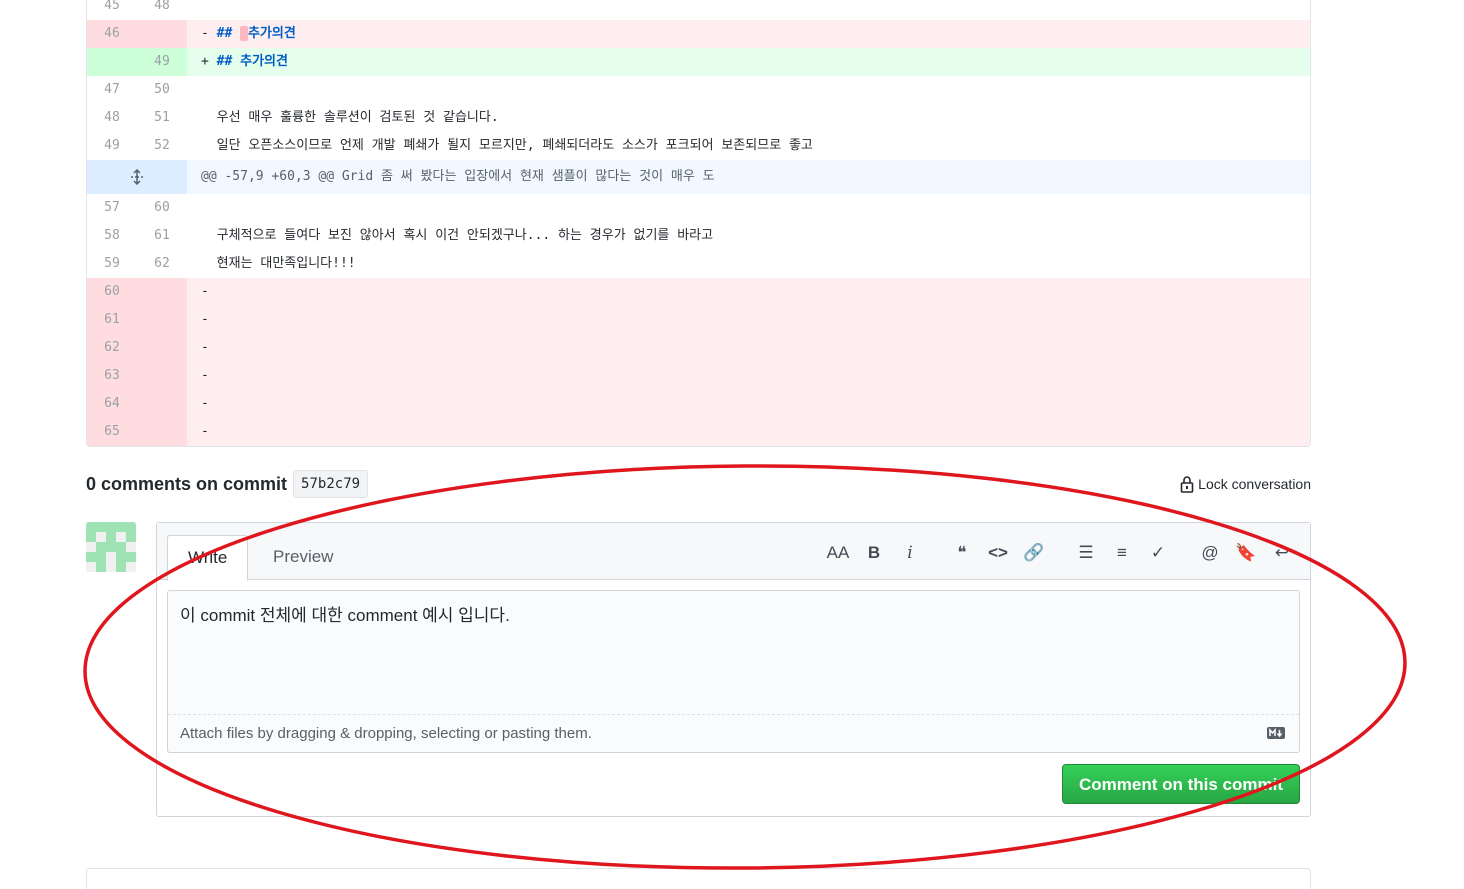 The width and height of the screenshot is (1464, 889). What do you see at coordinates (748, 62) in the screenshot?
I see `diff-line-code: + ## 추가의견` at bounding box center [748, 62].